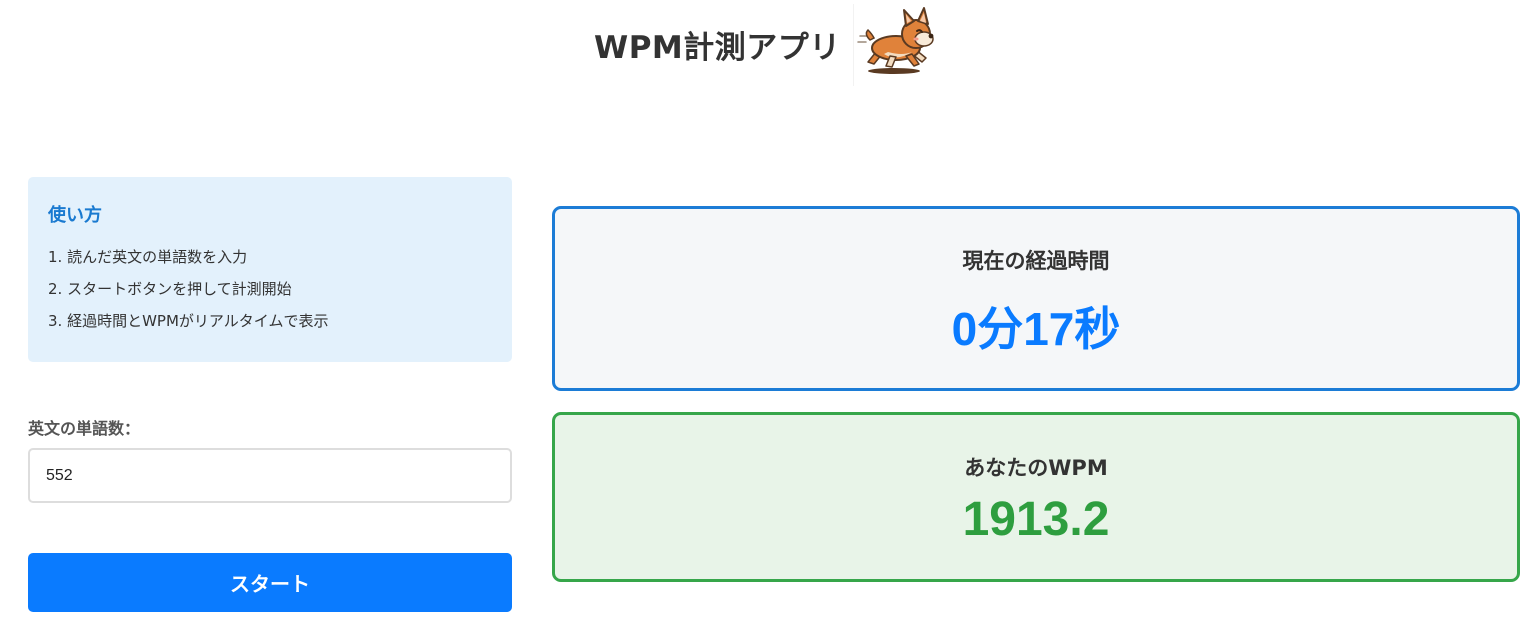  What do you see at coordinates (1036, 468) in the screenshot?
I see `wpm-label: あなたのWPM` at bounding box center [1036, 468].